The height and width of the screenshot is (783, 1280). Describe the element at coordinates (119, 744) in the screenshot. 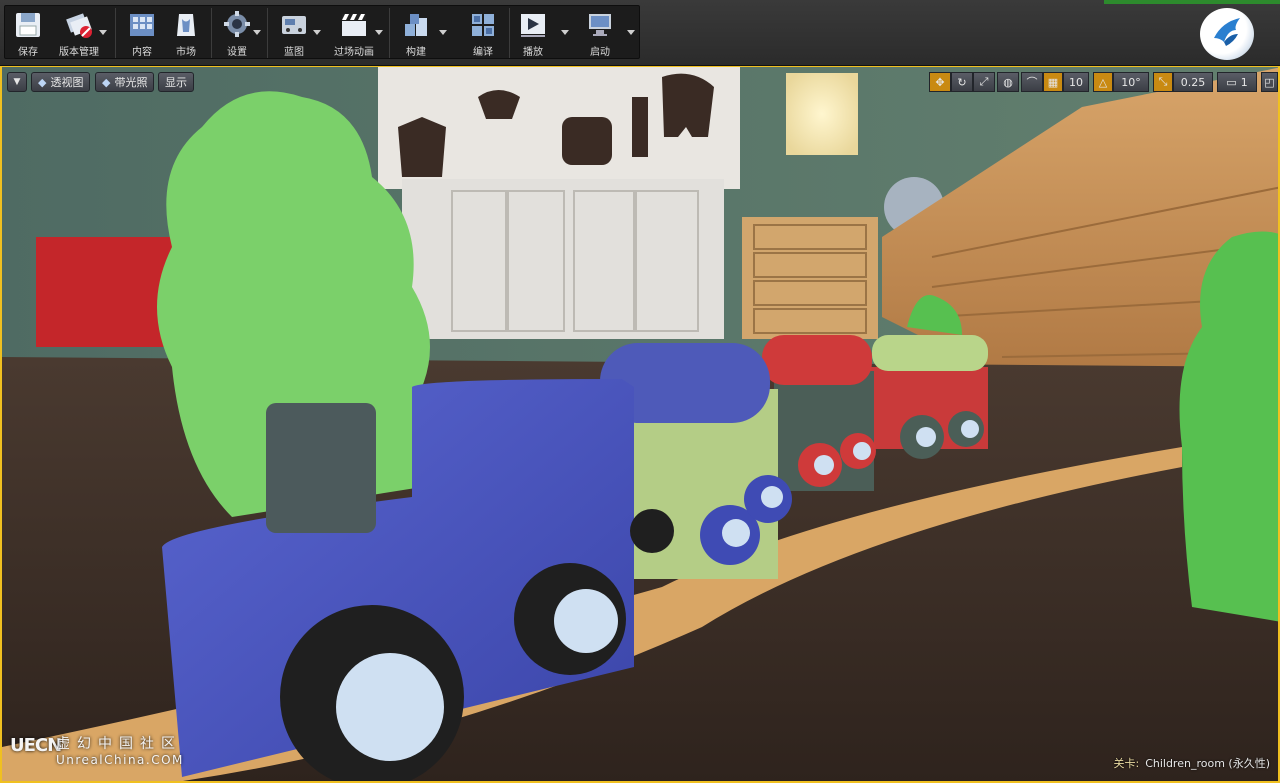

I see `watermark-chinese-text: 虚幻中国社区` at that location.